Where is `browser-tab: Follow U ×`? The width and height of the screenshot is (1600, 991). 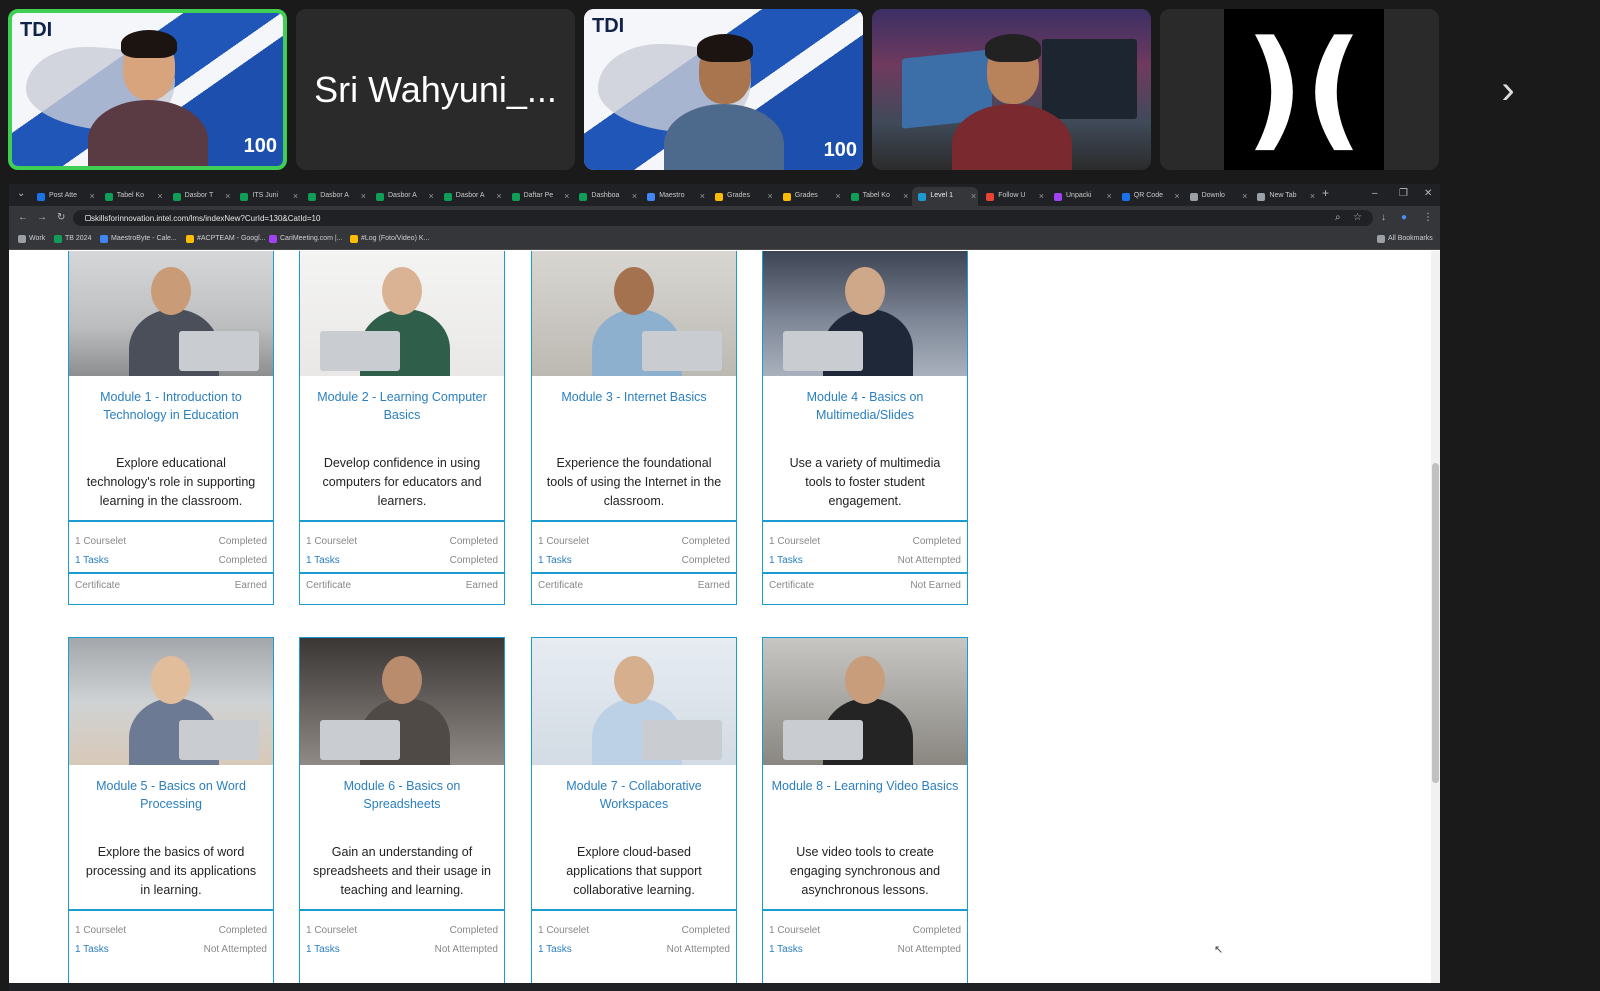
browser-tab: Follow U × is located at coordinates (1013, 196).